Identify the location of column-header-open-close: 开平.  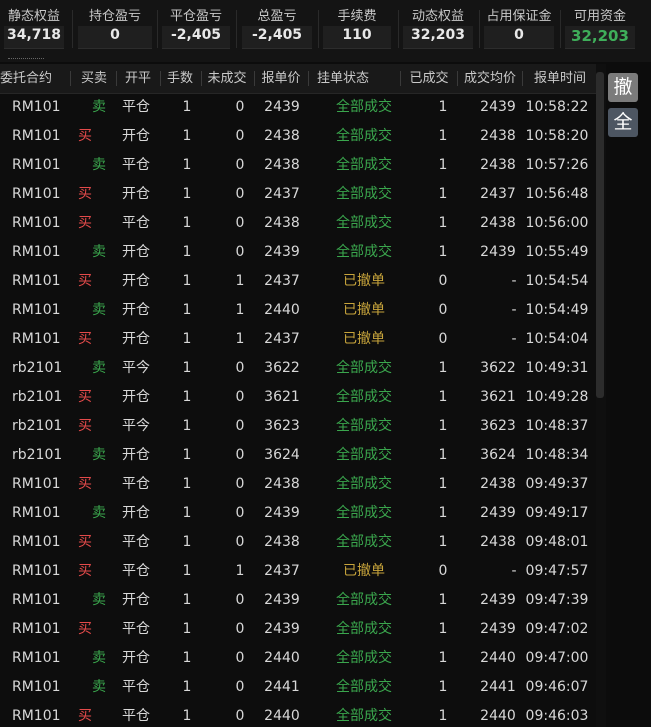
(138, 78).